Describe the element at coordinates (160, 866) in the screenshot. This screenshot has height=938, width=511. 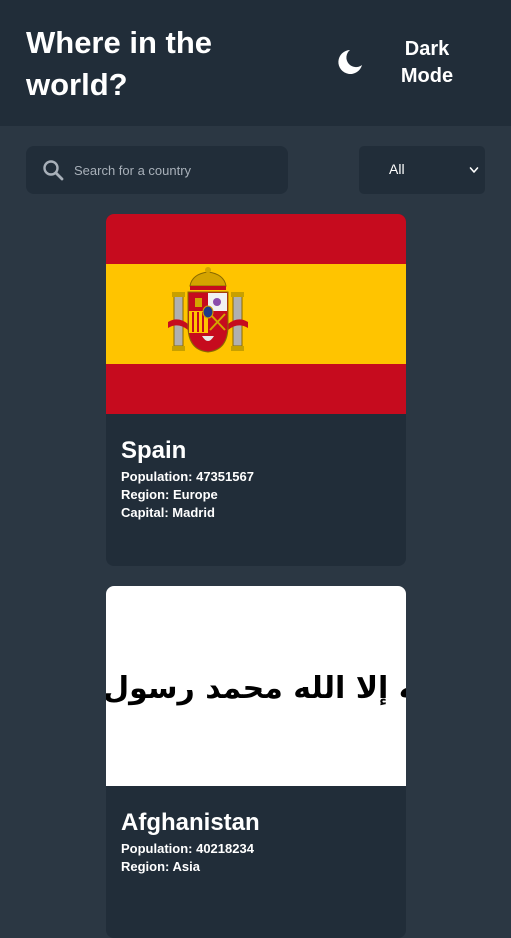
I see `country-region: Region: Asia` at that location.